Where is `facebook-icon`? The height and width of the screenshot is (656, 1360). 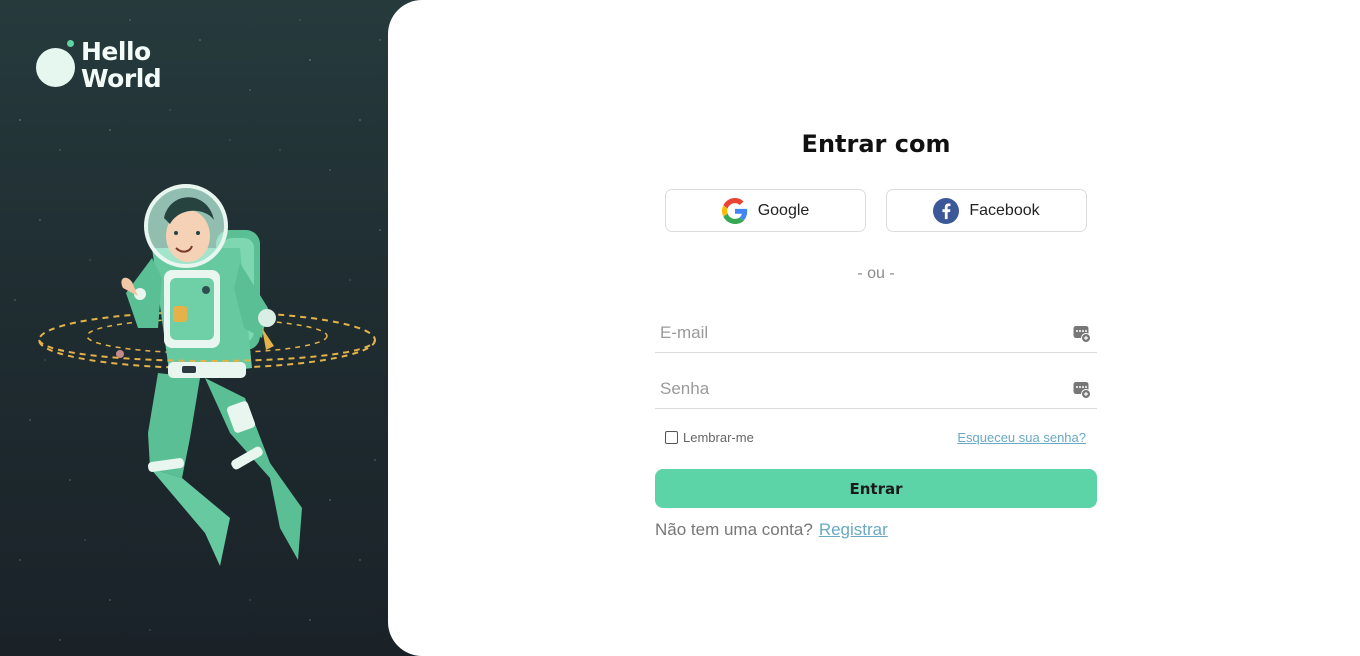 facebook-icon is located at coordinates (946, 210).